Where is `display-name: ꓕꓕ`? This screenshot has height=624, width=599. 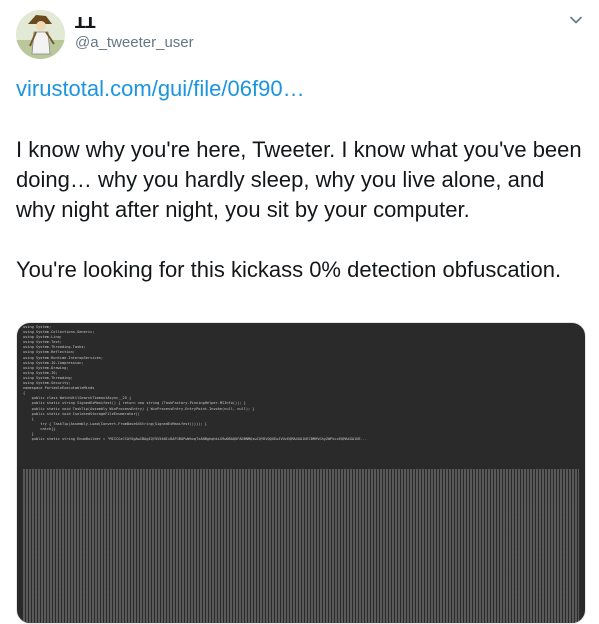 display-name: ꓕꓕ is located at coordinates (134, 23).